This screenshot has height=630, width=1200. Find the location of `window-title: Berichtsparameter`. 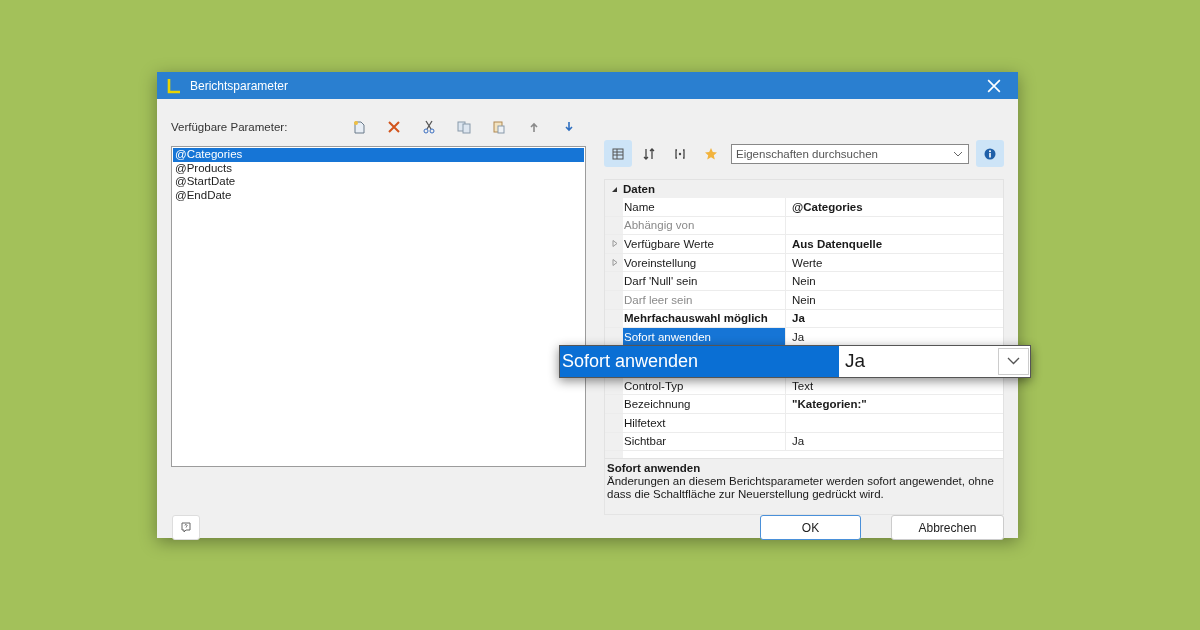

window-title: Berichtsparameter is located at coordinates (240, 85).